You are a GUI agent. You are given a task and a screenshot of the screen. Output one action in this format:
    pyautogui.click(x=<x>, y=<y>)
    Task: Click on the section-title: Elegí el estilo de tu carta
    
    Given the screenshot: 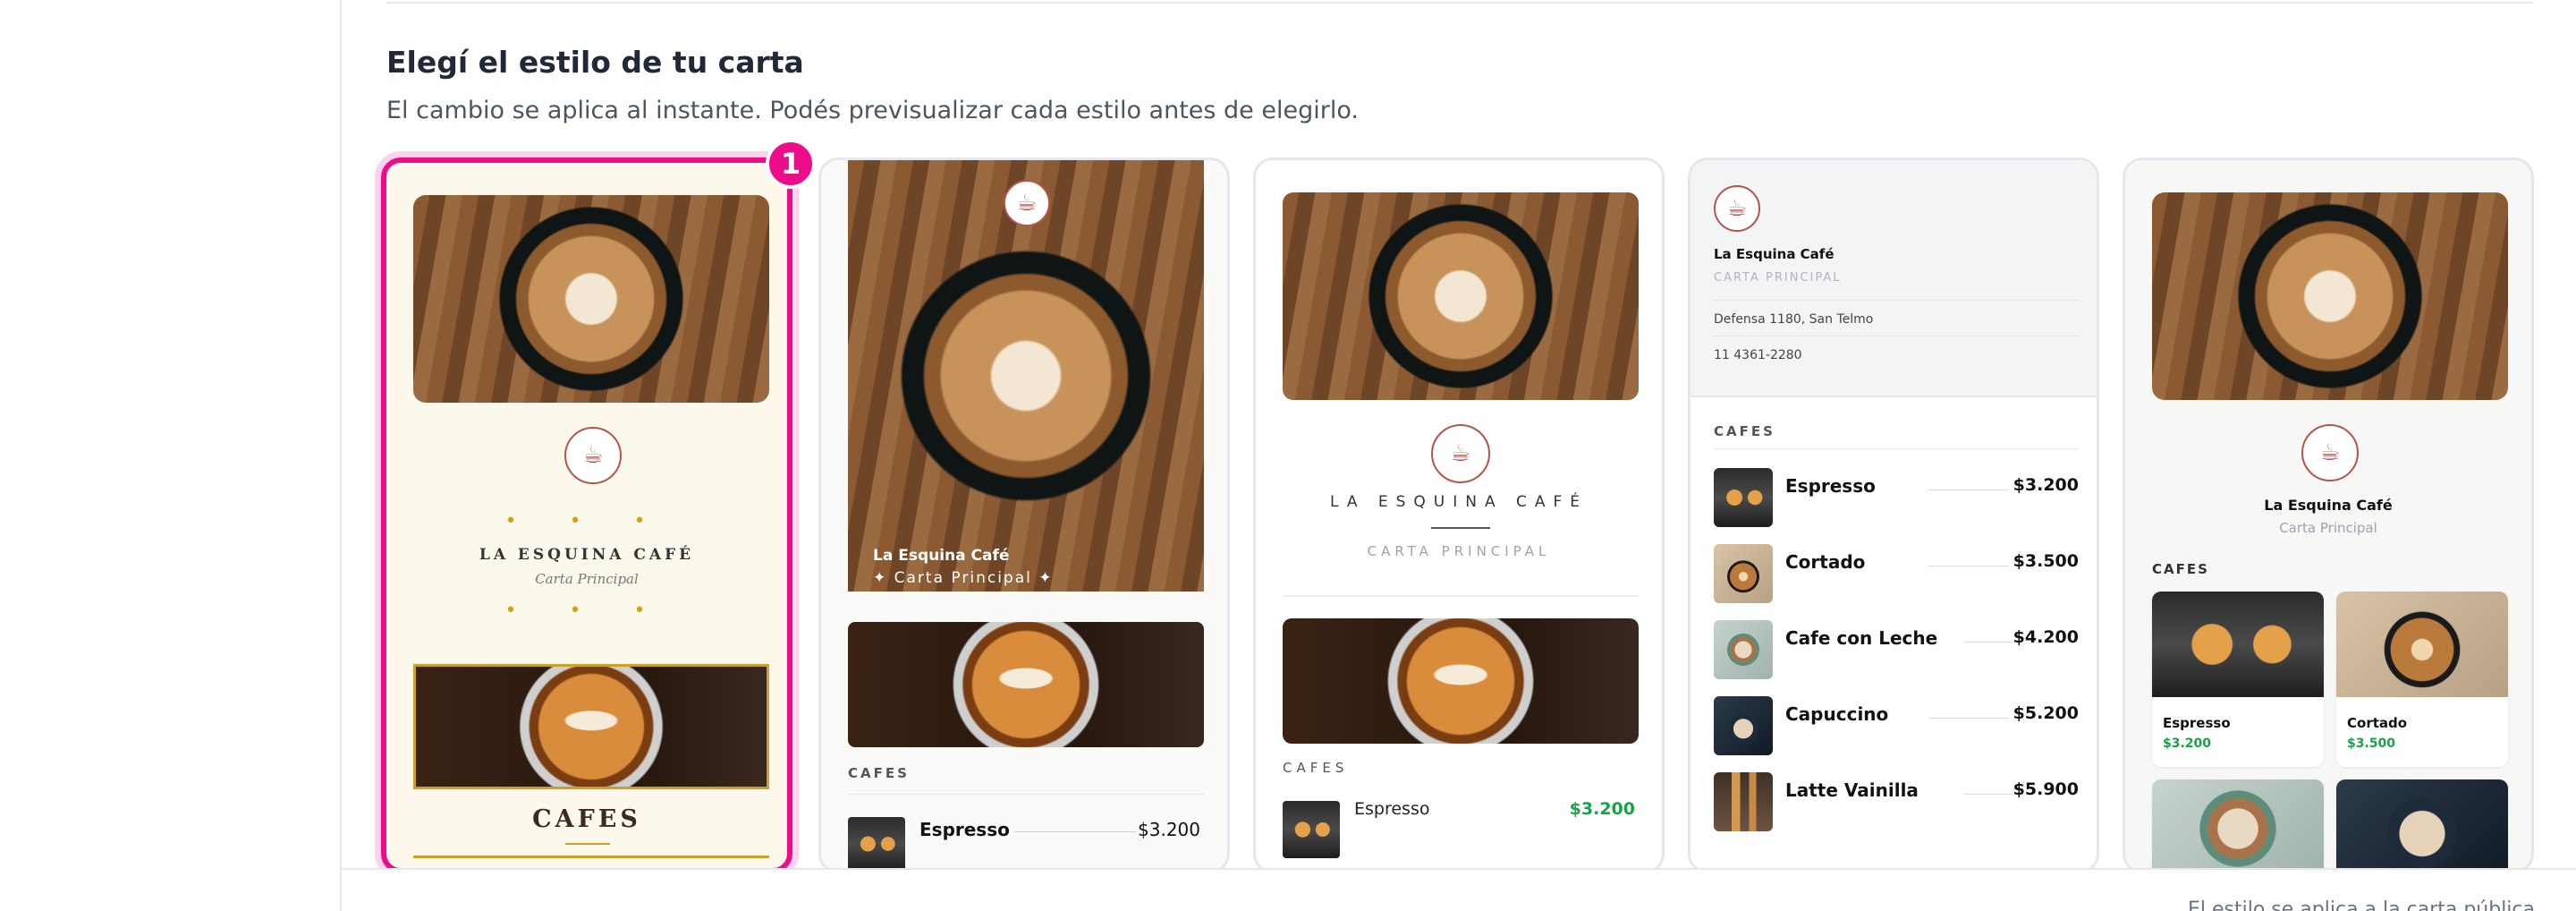 What is the action you would take?
    pyautogui.click(x=595, y=62)
    